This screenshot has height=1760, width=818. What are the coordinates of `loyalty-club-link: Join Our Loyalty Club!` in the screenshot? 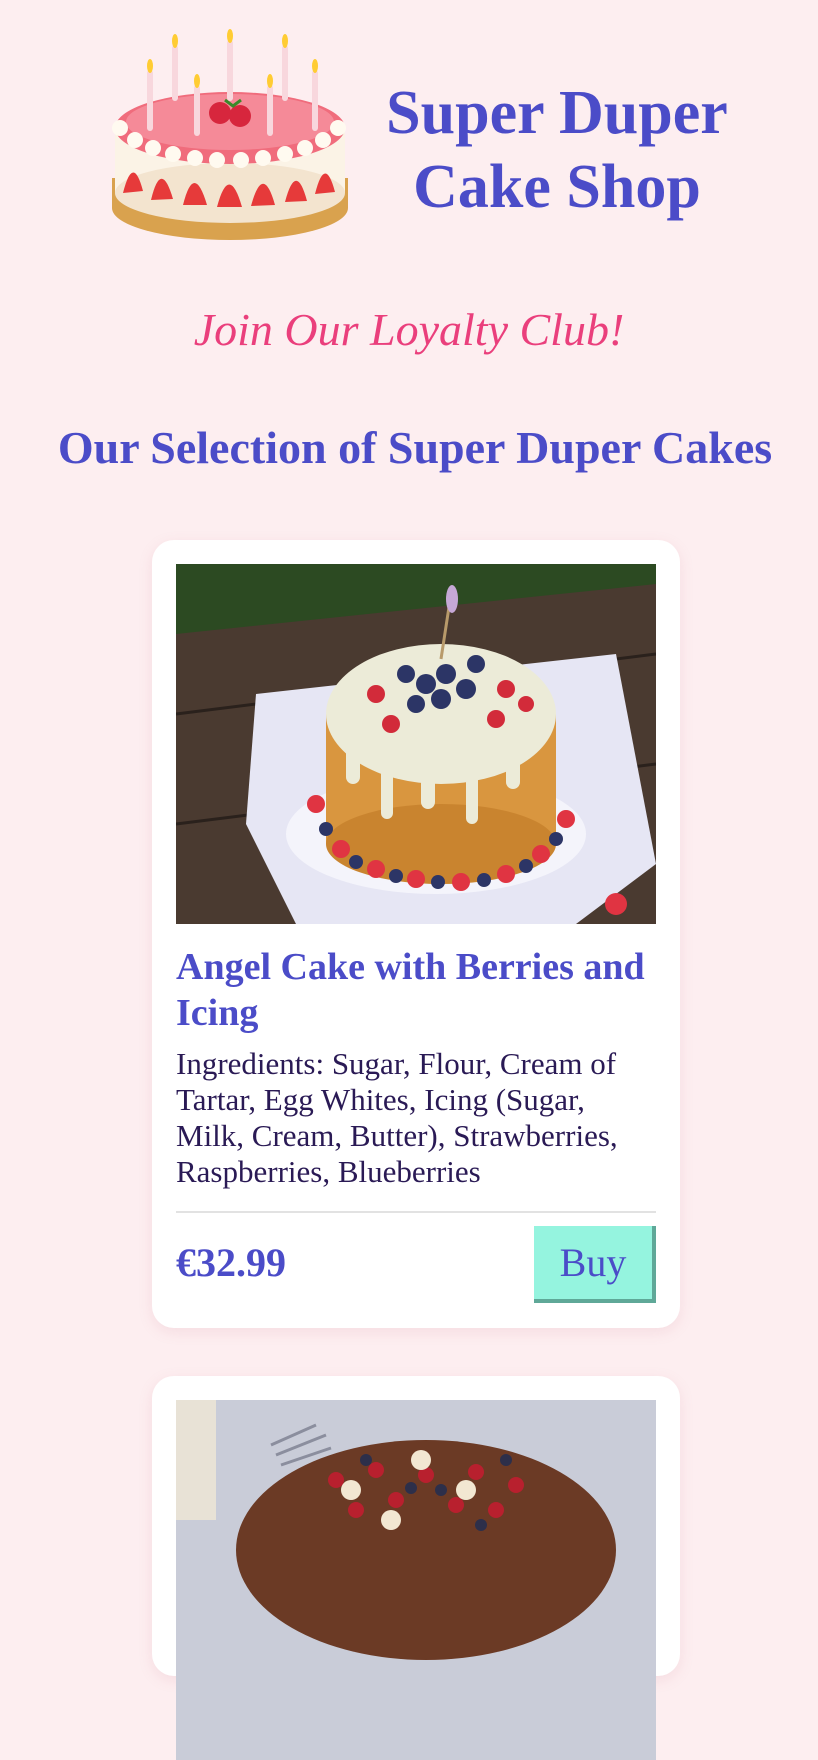 It's located at (409, 330).